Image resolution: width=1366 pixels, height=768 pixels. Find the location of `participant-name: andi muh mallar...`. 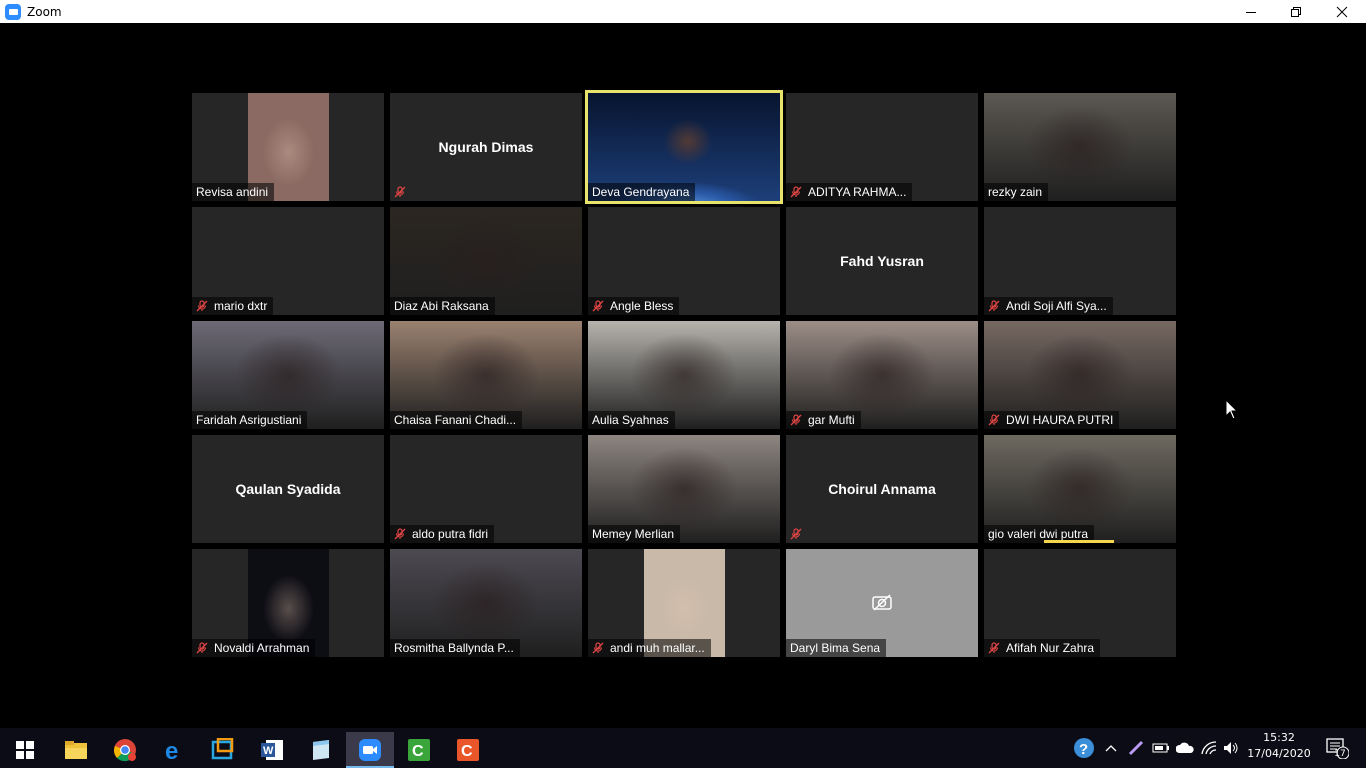

participant-name: andi muh mallar... is located at coordinates (657, 648).